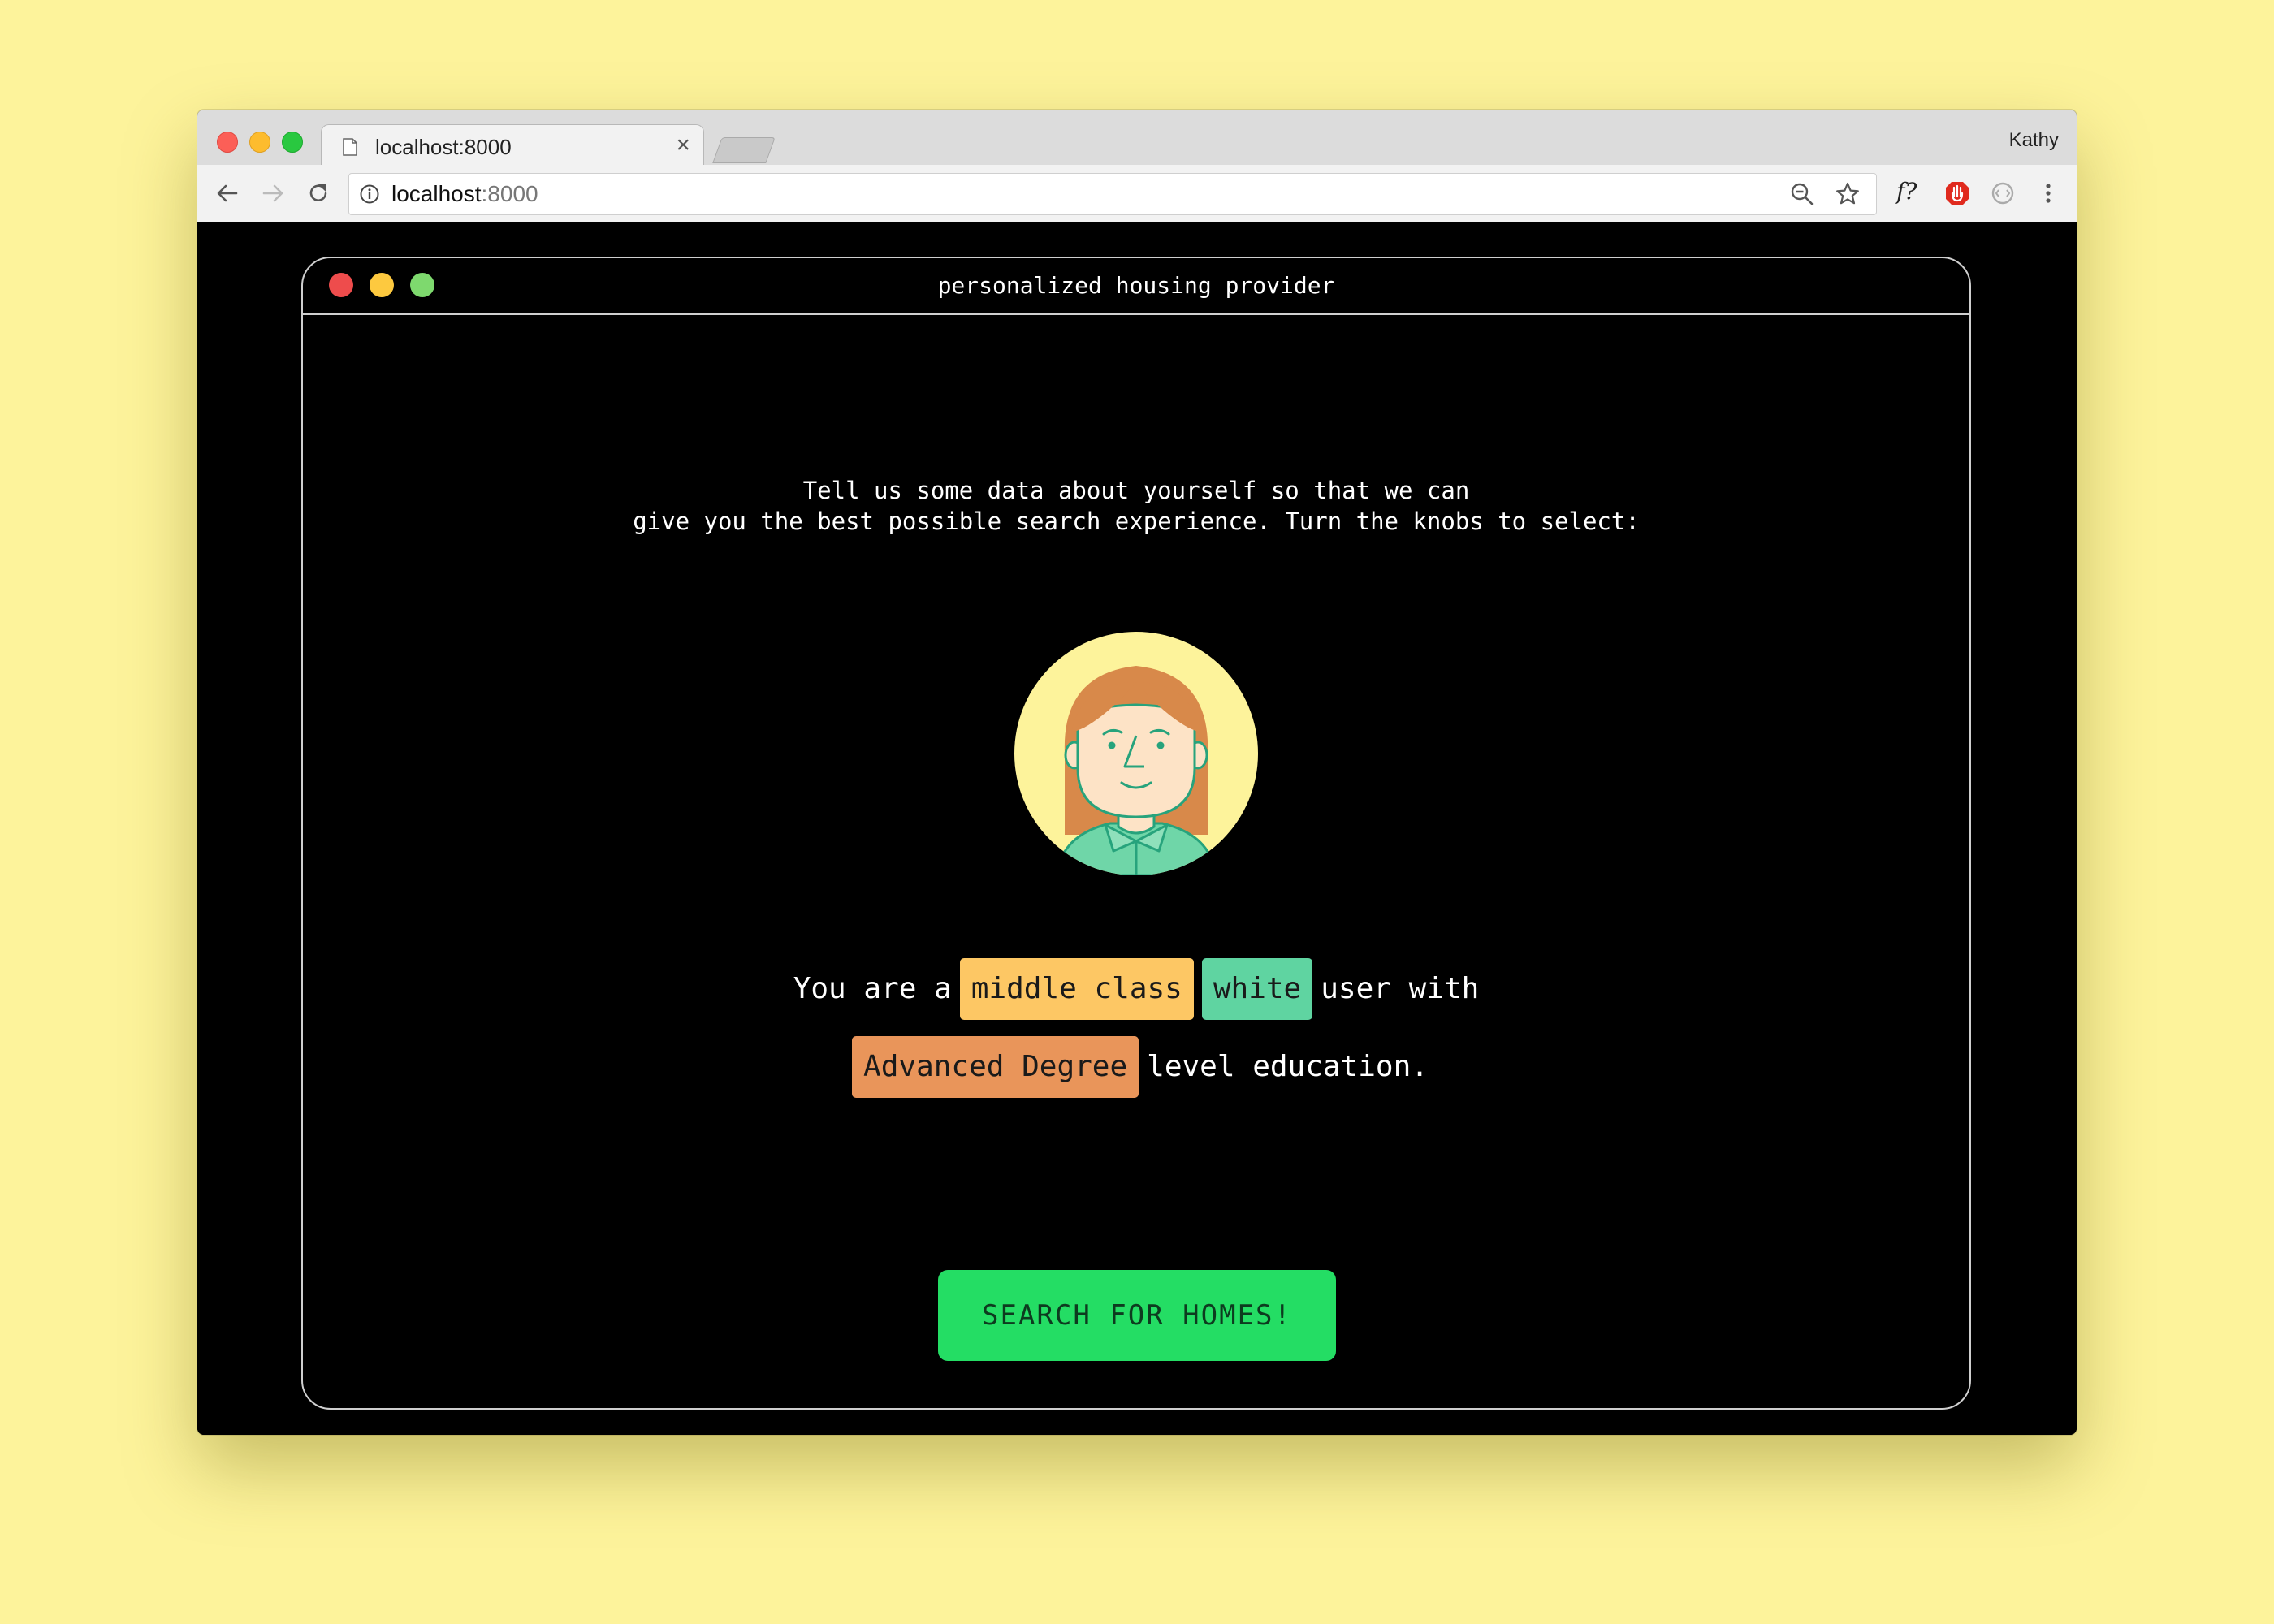 This screenshot has width=2274, height=1624. I want to click on window-minimize-button, so click(259, 143).